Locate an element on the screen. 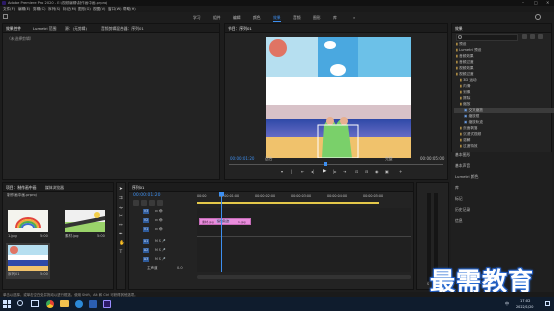  word-icon is located at coordinates (93, 304).